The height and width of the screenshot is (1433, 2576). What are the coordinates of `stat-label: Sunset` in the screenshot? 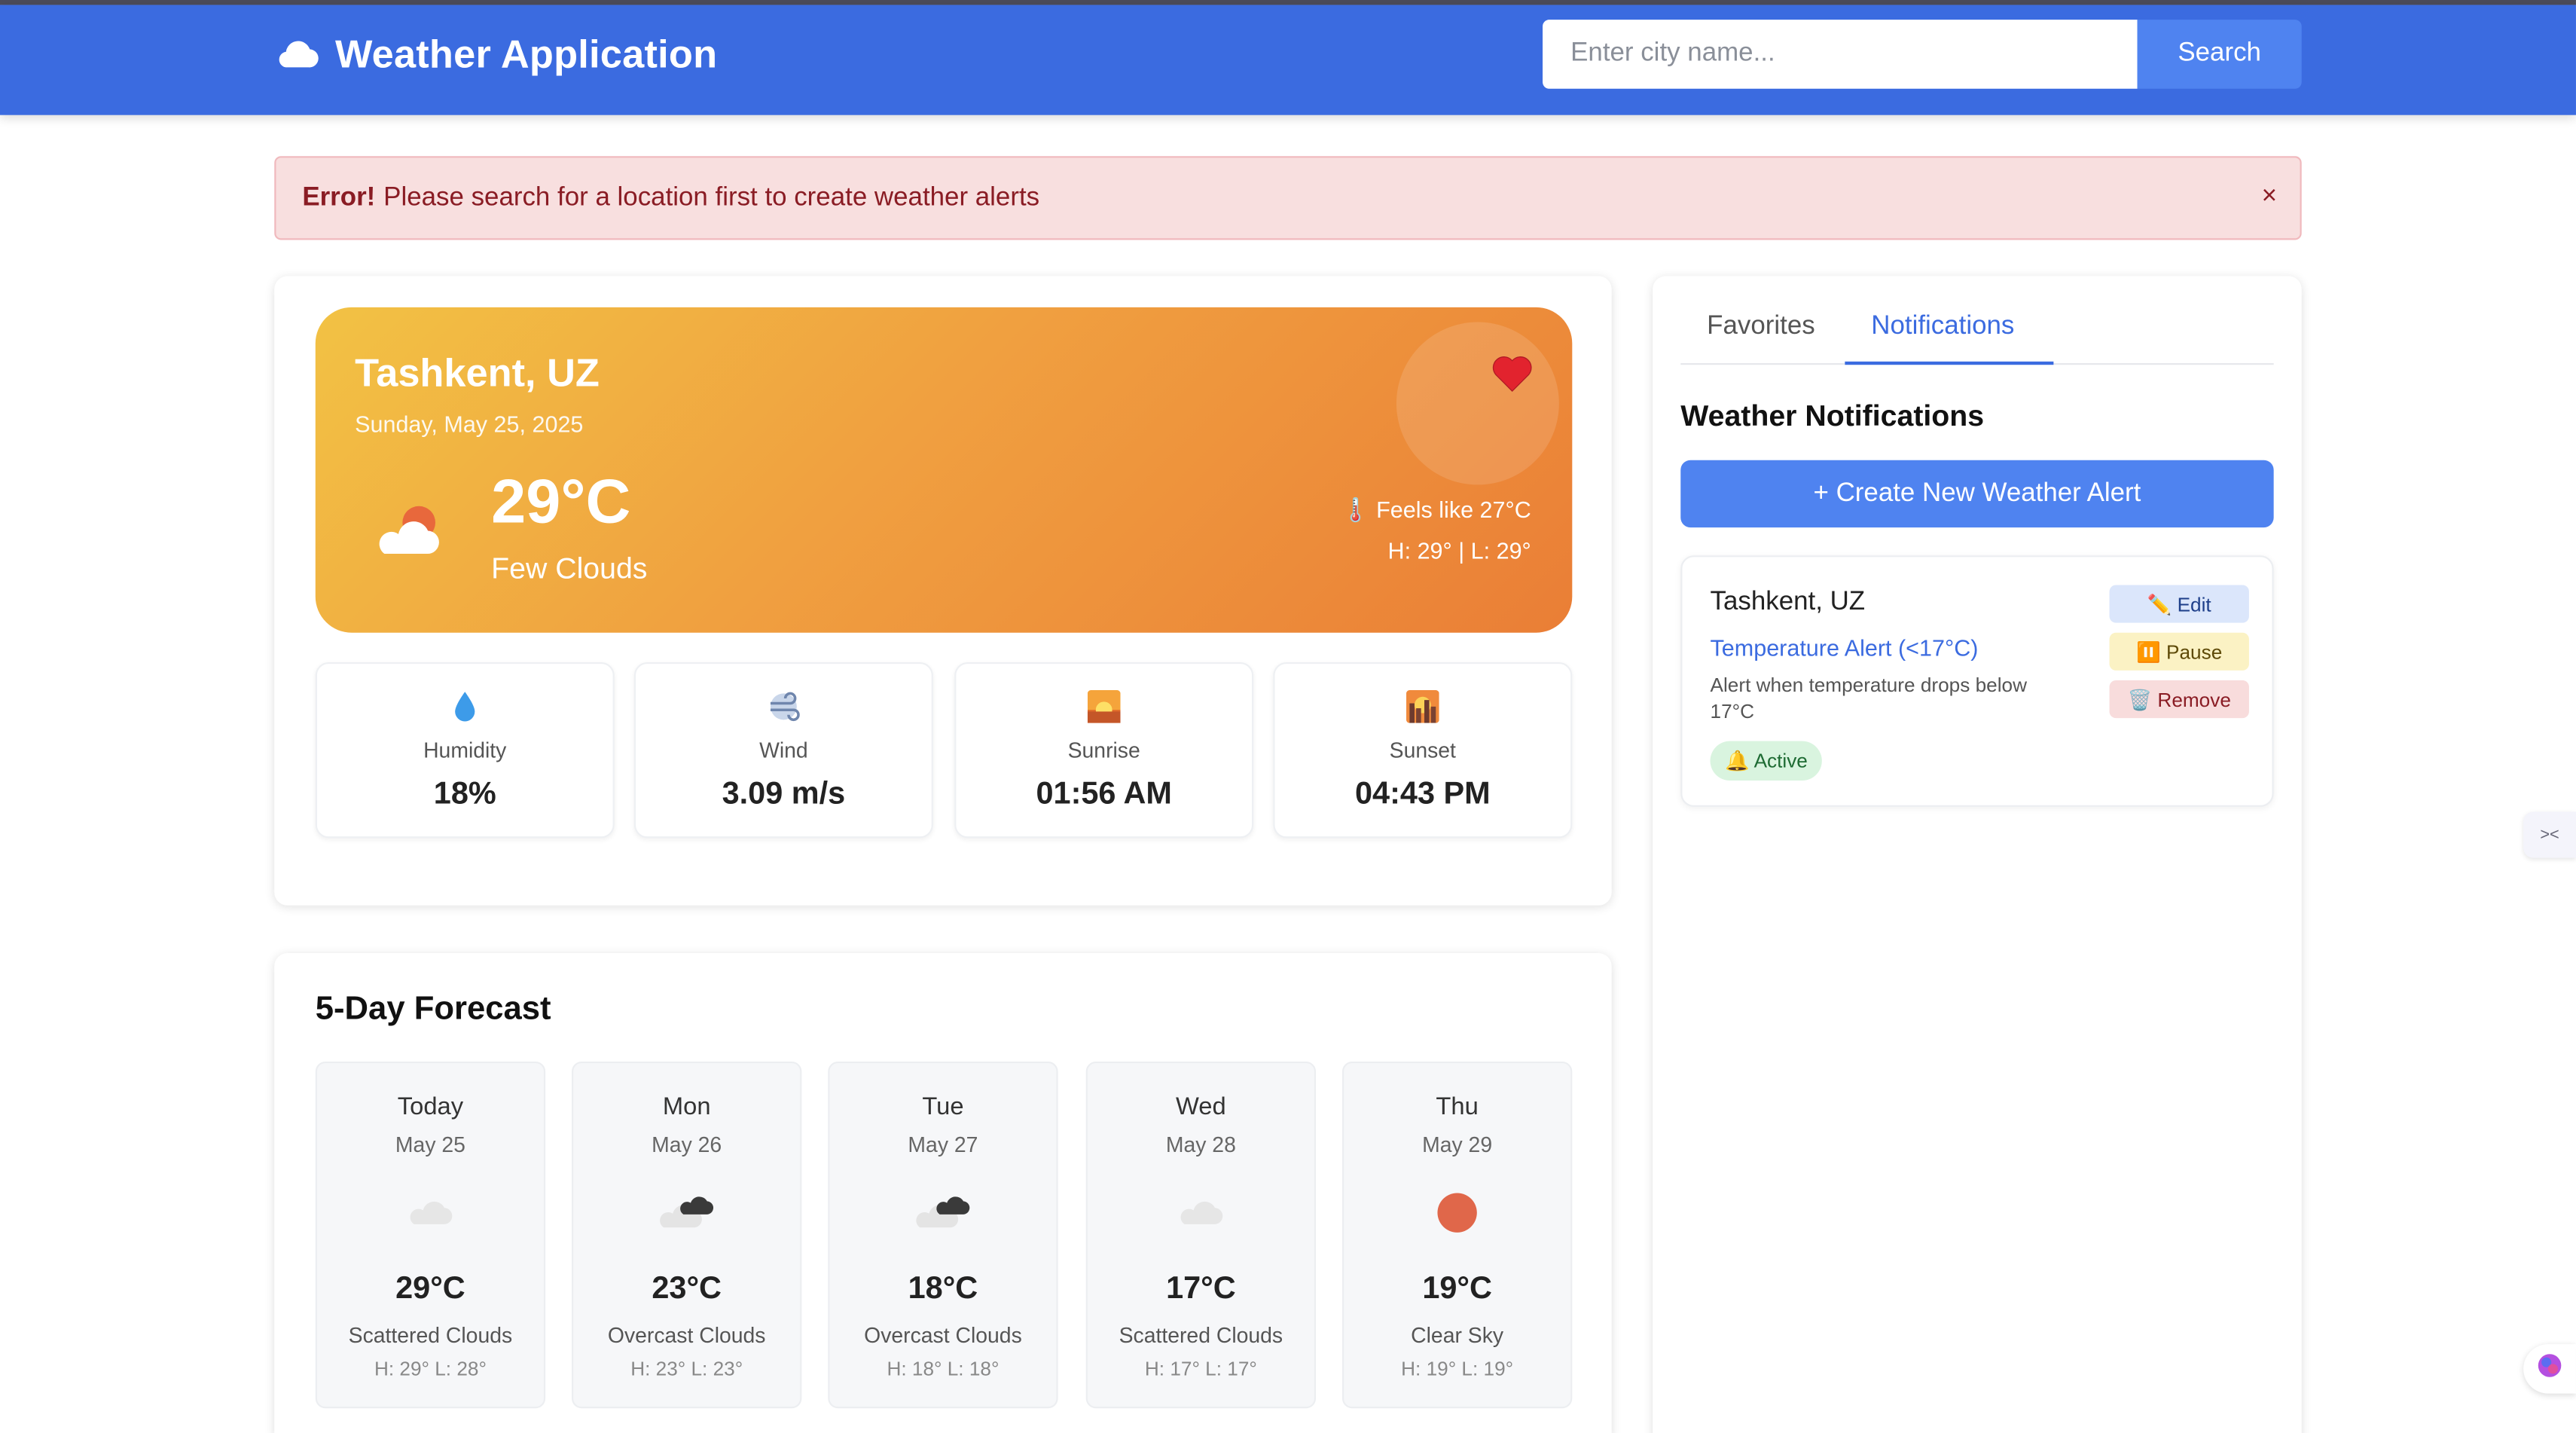 It's located at (1423, 750).